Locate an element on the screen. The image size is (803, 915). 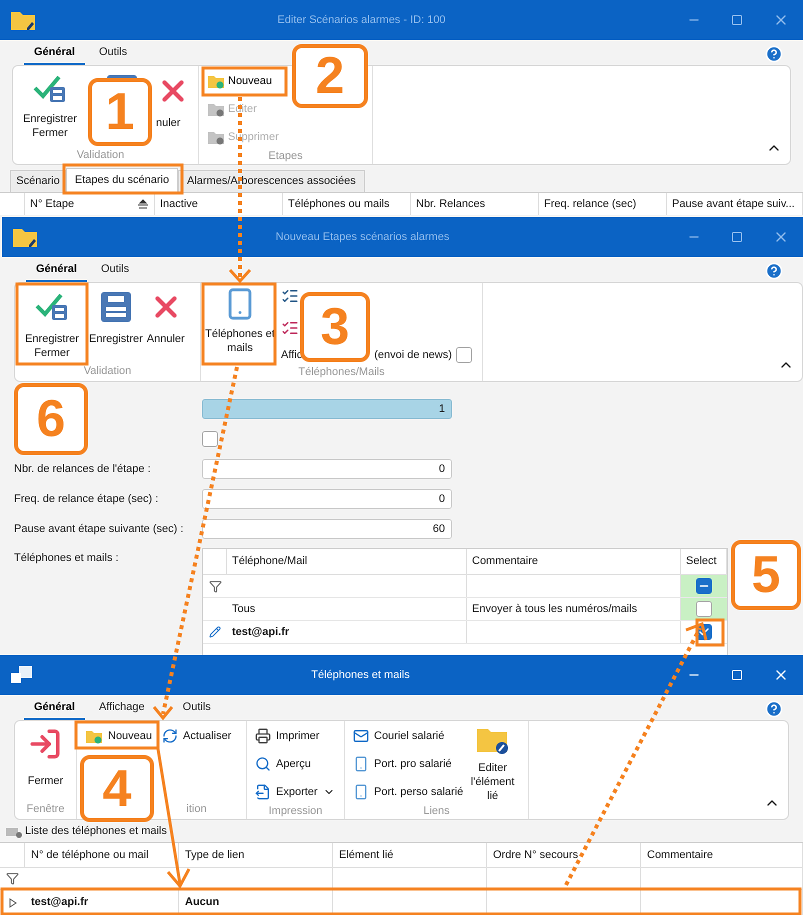
option-label: (envoi de news) is located at coordinates (413, 355).